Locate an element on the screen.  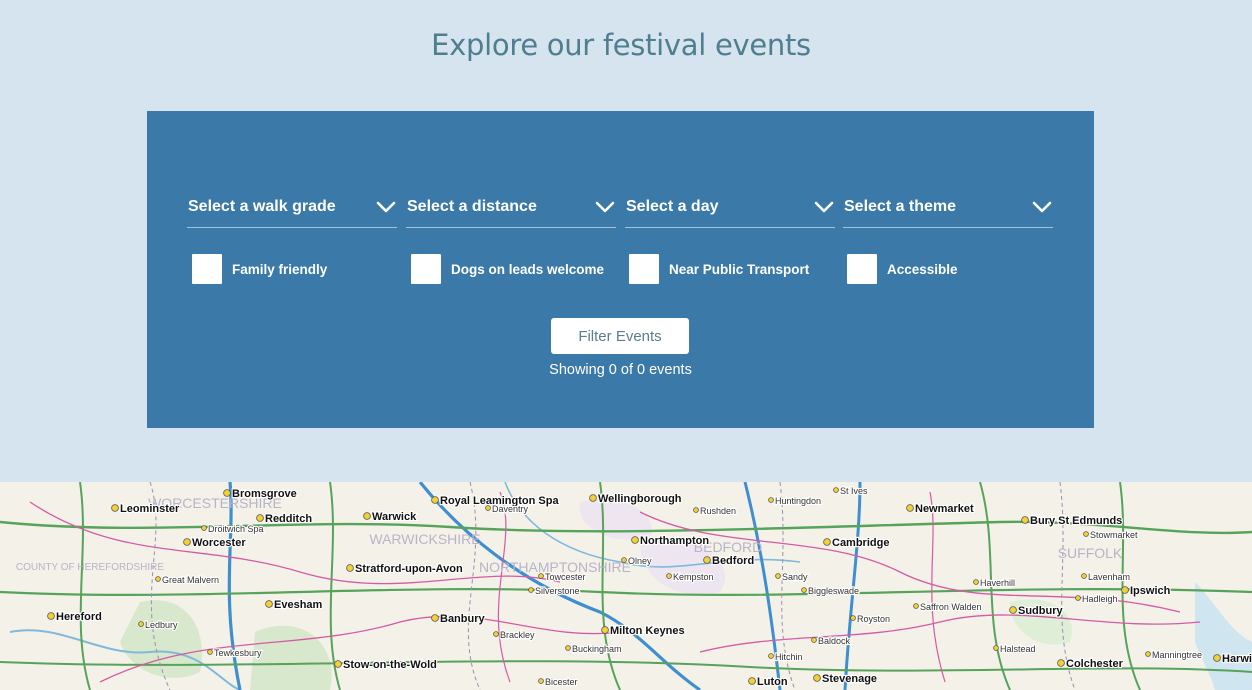
public-transport-checkbox is located at coordinates (644, 269).